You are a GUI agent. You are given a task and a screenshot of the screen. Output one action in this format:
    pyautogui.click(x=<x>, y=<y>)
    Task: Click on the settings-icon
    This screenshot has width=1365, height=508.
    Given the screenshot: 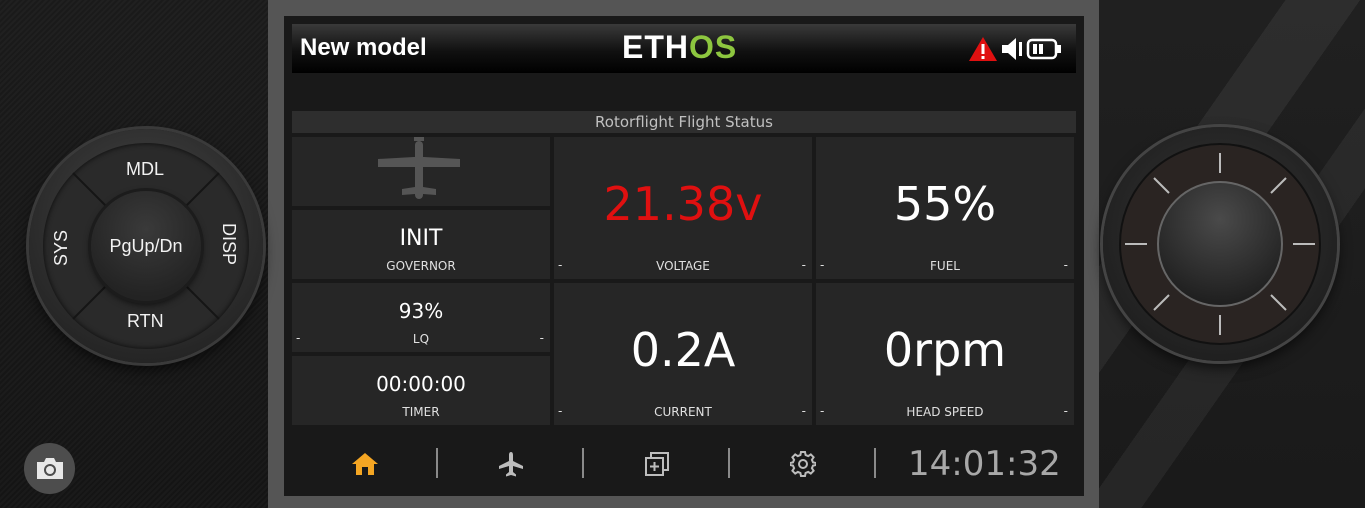 What is the action you would take?
    pyautogui.click(x=803, y=464)
    